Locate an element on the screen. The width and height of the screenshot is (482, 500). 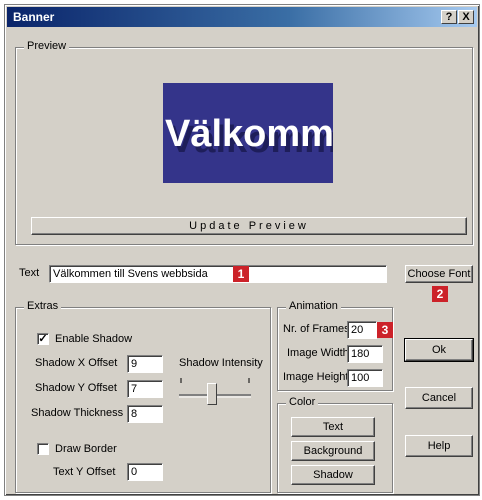
shadow-y-offset-input: 7 is located at coordinates (145, 389).